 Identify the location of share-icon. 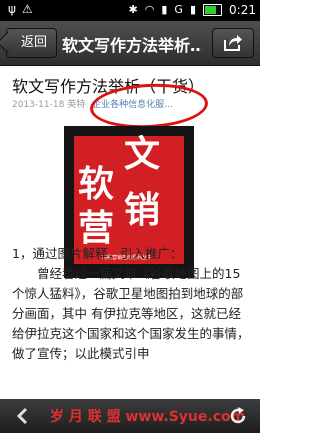
(233, 43).